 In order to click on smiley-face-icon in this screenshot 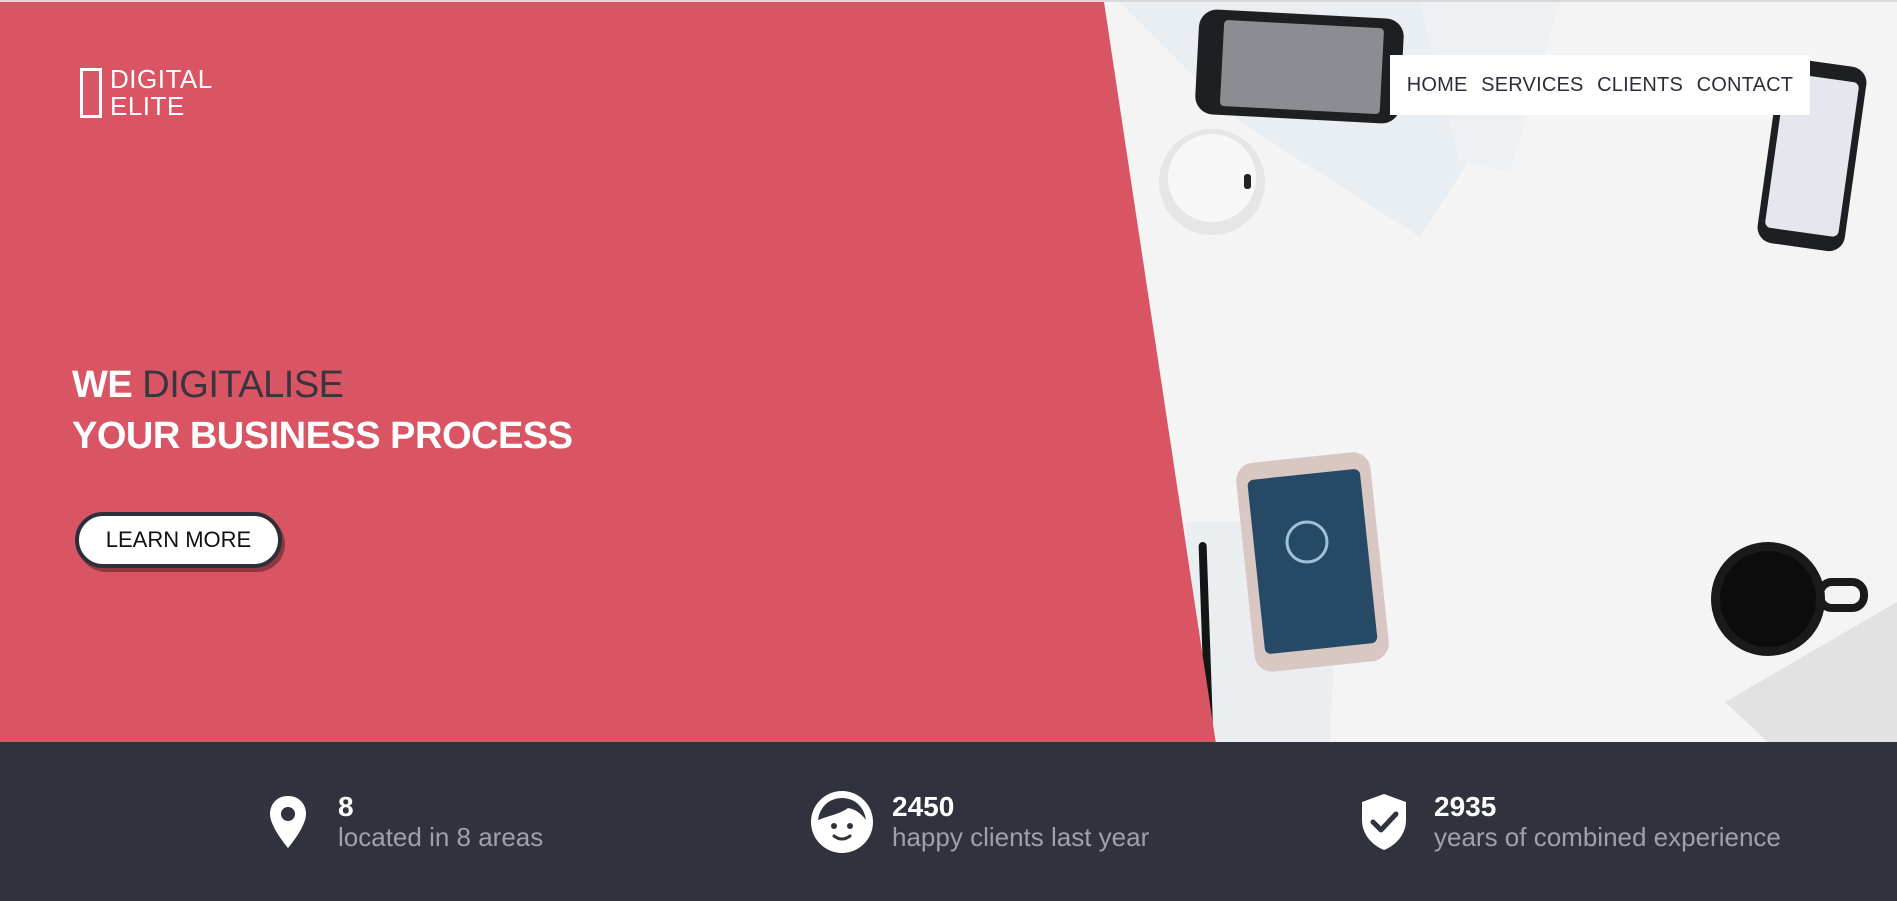, I will do `click(842, 822)`.